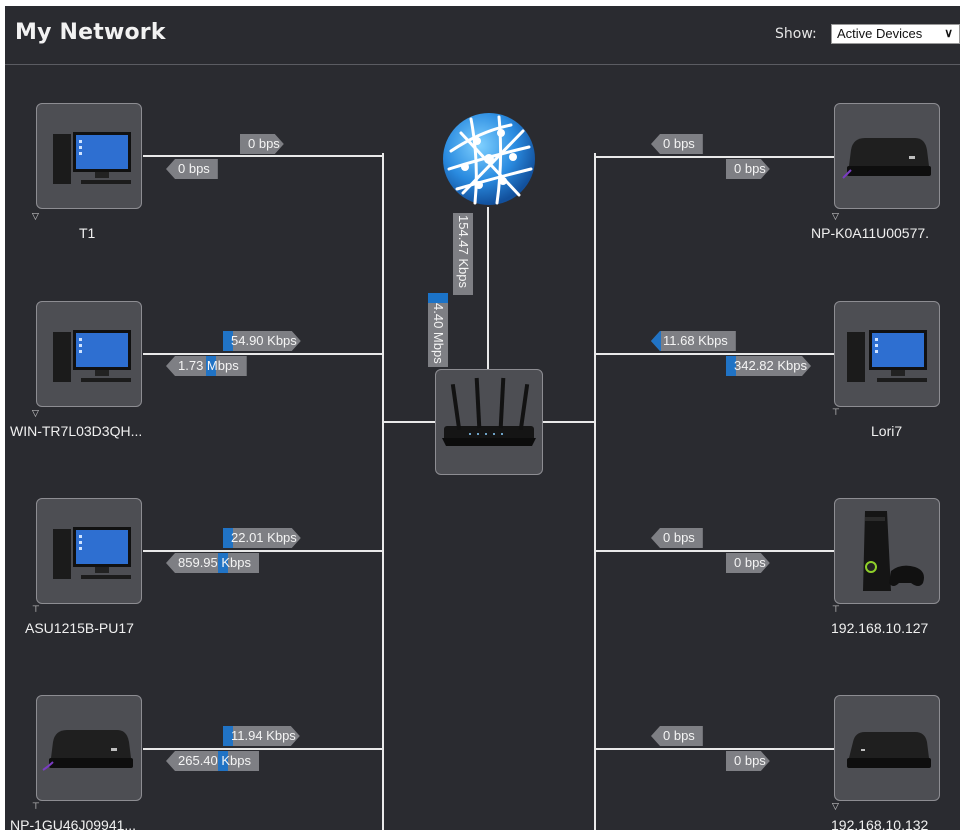  What do you see at coordinates (693, 341) in the screenshot?
I see `upload-rate: 11.68 Kbps` at bounding box center [693, 341].